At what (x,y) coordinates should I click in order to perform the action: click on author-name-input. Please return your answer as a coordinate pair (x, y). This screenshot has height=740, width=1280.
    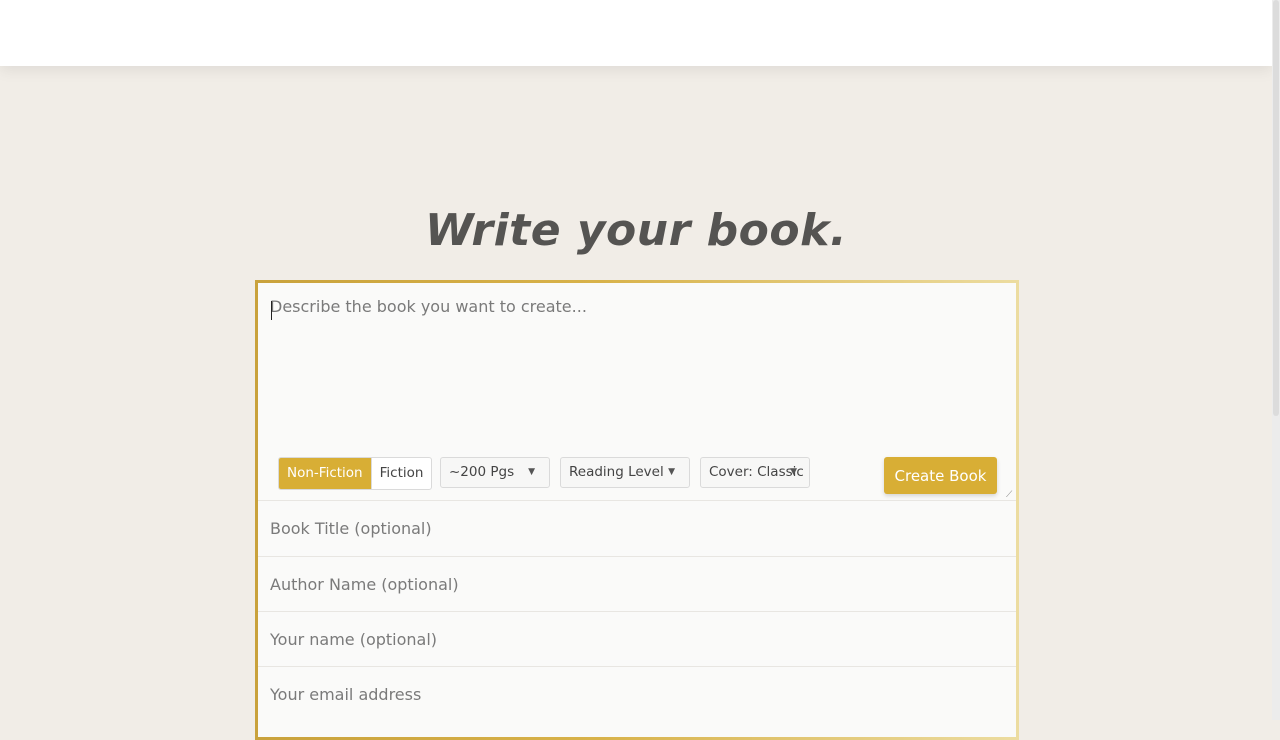
    Looking at the image, I should click on (637, 584).